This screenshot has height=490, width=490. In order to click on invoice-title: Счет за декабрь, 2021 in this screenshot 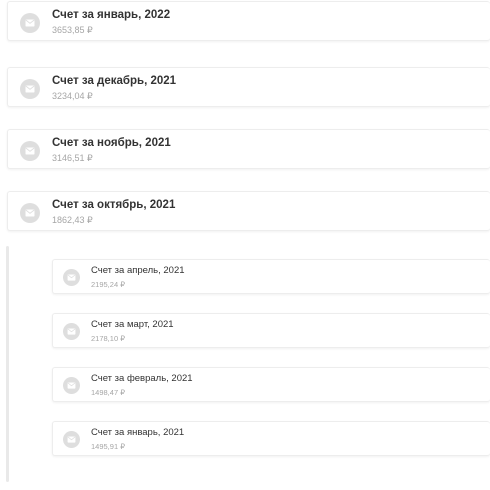, I will do `click(114, 81)`.